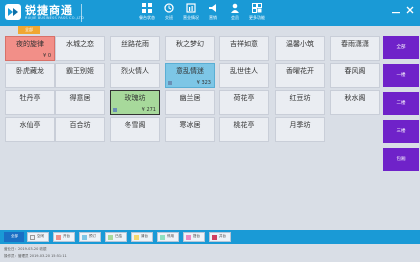 The width and height of the screenshot is (420, 262). I want to click on nav-label: 餐台状态, so click(147, 17).